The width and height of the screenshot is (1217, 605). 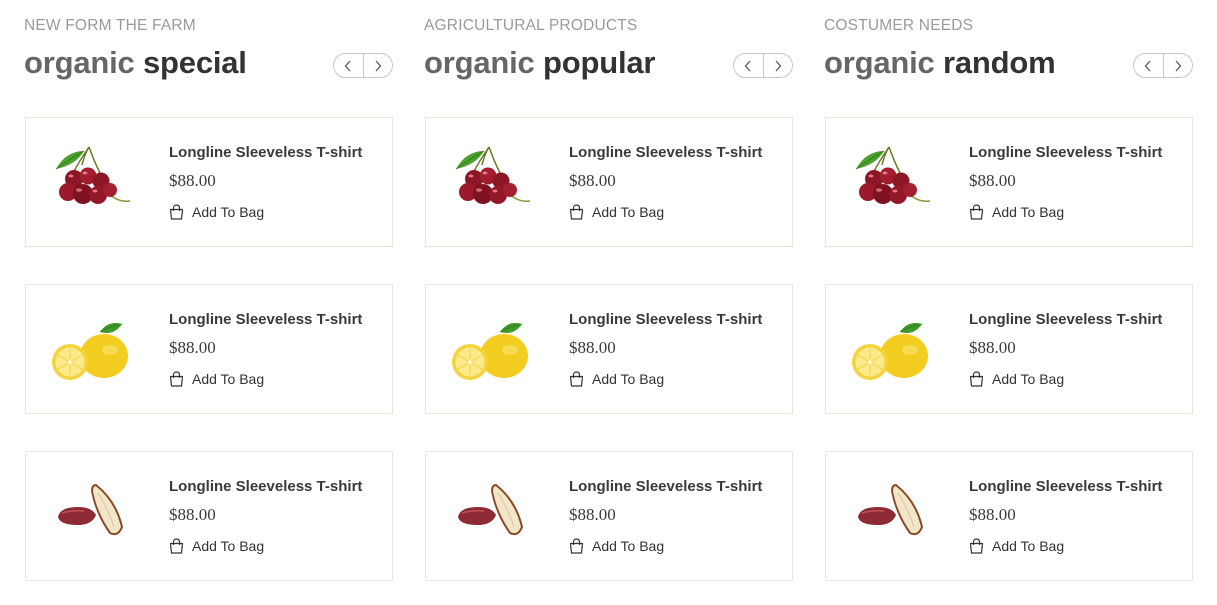 I want to click on section-title: organic popular, so click(x=539, y=63).